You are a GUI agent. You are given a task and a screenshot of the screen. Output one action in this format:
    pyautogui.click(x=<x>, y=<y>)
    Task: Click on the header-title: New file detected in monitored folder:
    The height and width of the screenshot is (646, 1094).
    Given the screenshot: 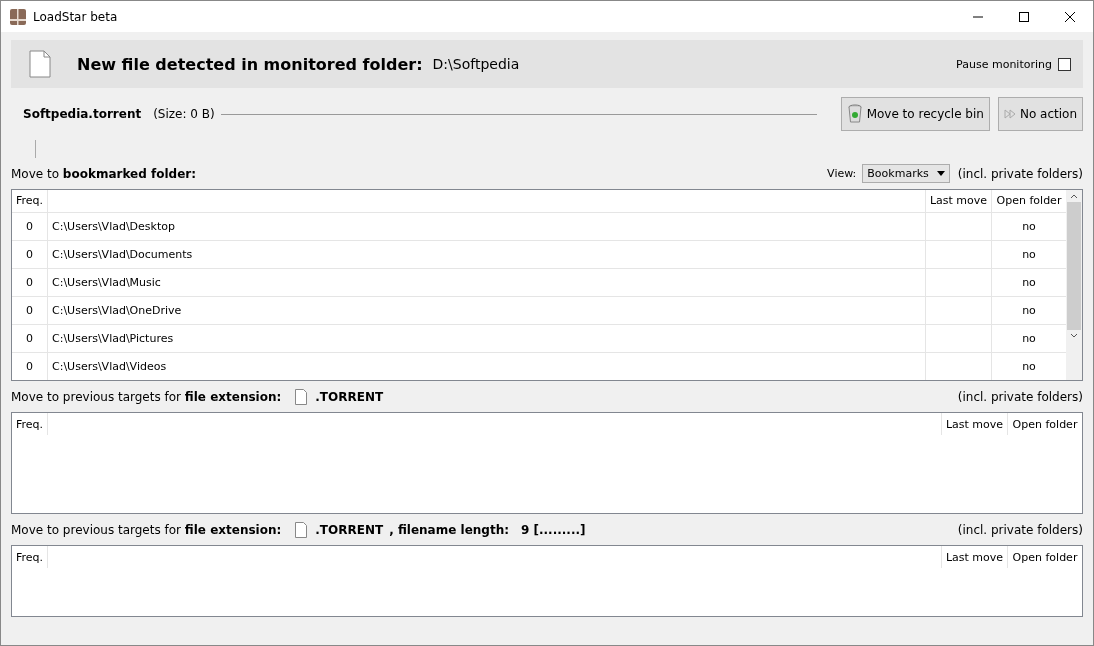 What is the action you would take?
    pyautogui.click(x=250, y=64)
    